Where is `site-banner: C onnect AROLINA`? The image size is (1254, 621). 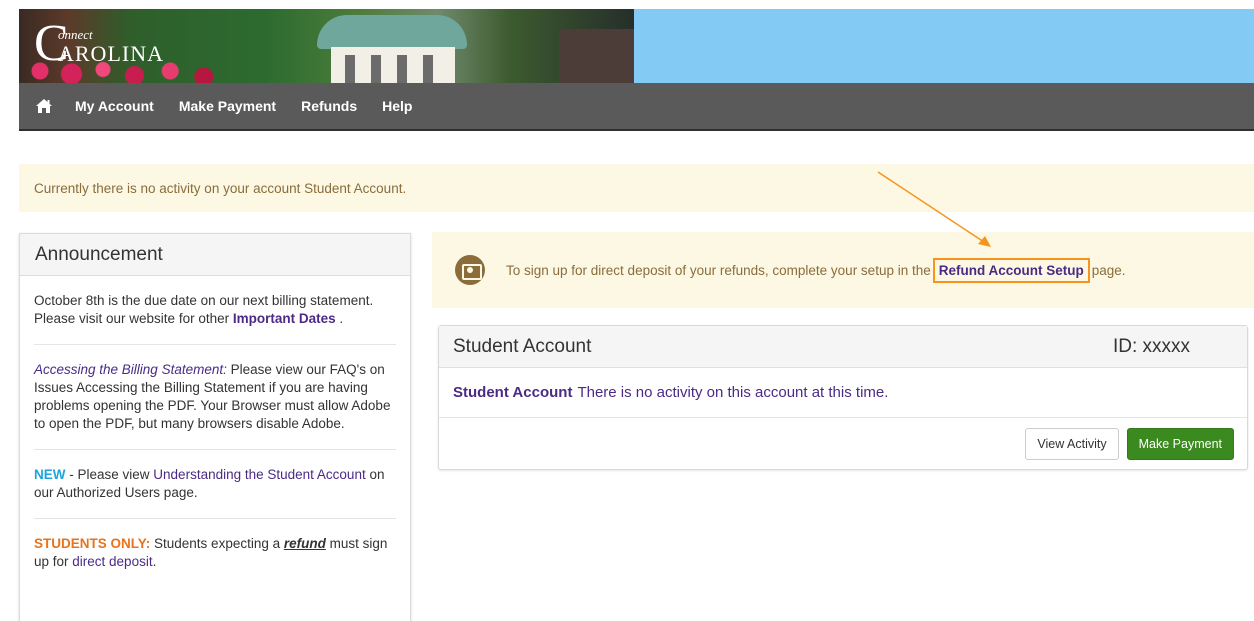
site-banner: C onnect AROLINA is located at coordinates (636, 46).